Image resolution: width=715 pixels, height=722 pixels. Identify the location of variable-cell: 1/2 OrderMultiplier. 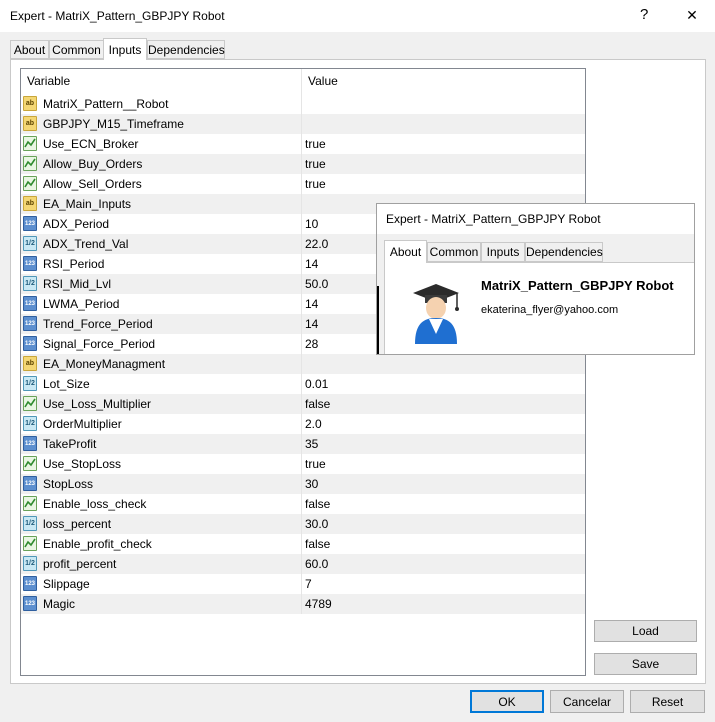
(161, 424).